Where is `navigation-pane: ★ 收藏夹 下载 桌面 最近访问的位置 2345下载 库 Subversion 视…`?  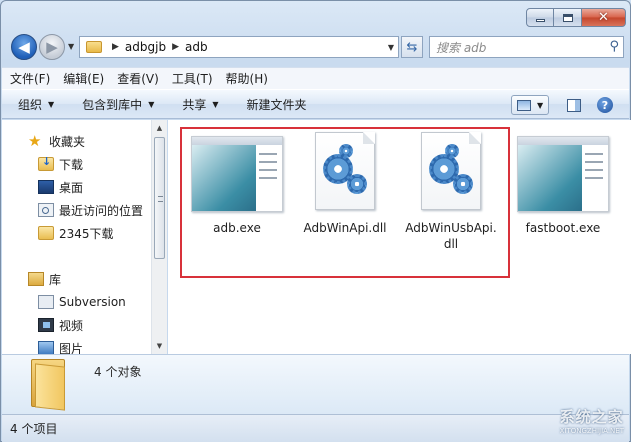 navigation-pane: ★ 收藏夹 下载 桌面 最近访问的位置 2345下载 库 Subversion 视… is located at coordinates (84, 237).